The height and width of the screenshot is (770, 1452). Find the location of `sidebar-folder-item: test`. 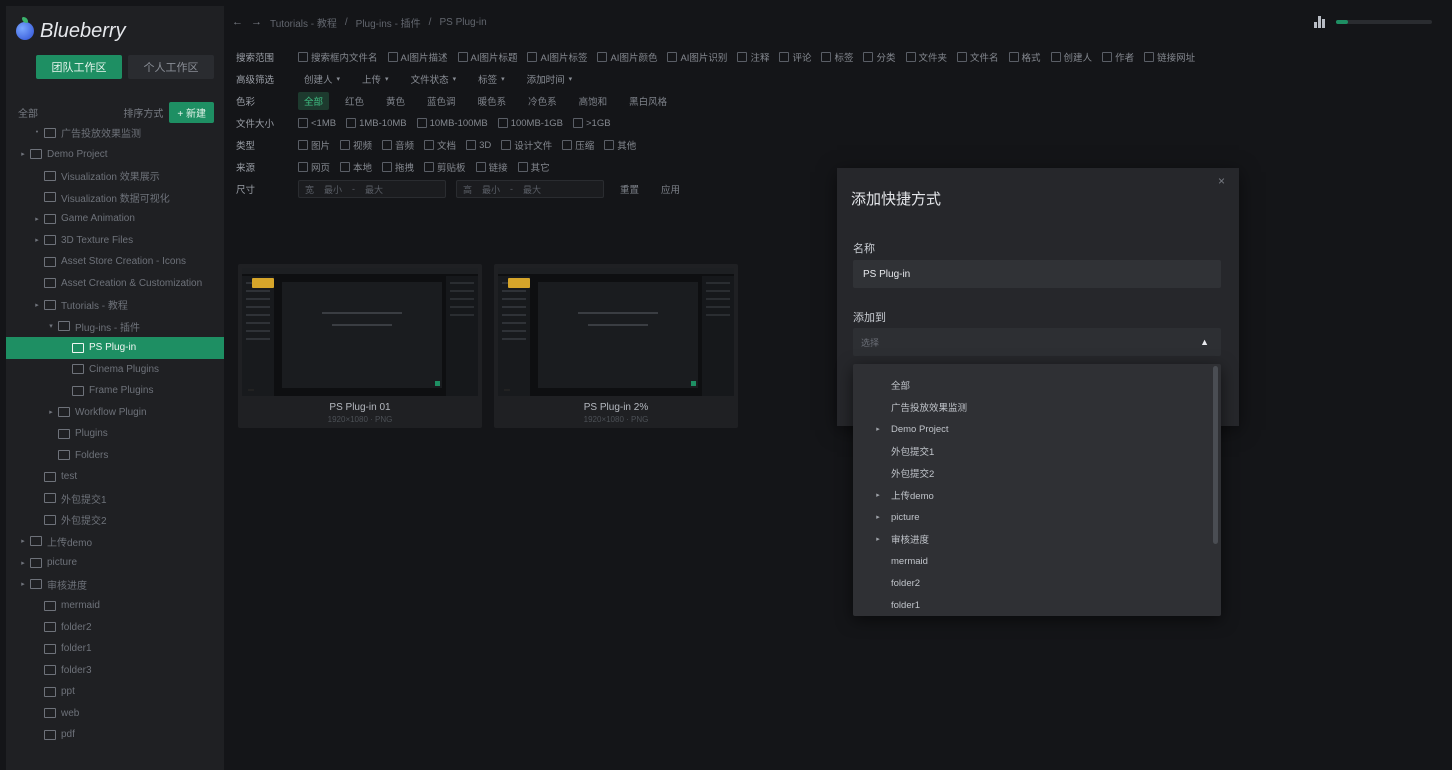

sidebar-folder-item: test is located at coordinates (115, 477).